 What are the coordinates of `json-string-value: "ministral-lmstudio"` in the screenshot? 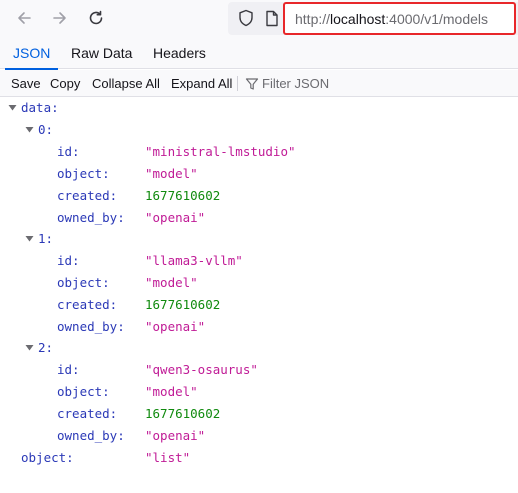 It's located at (220, 151).